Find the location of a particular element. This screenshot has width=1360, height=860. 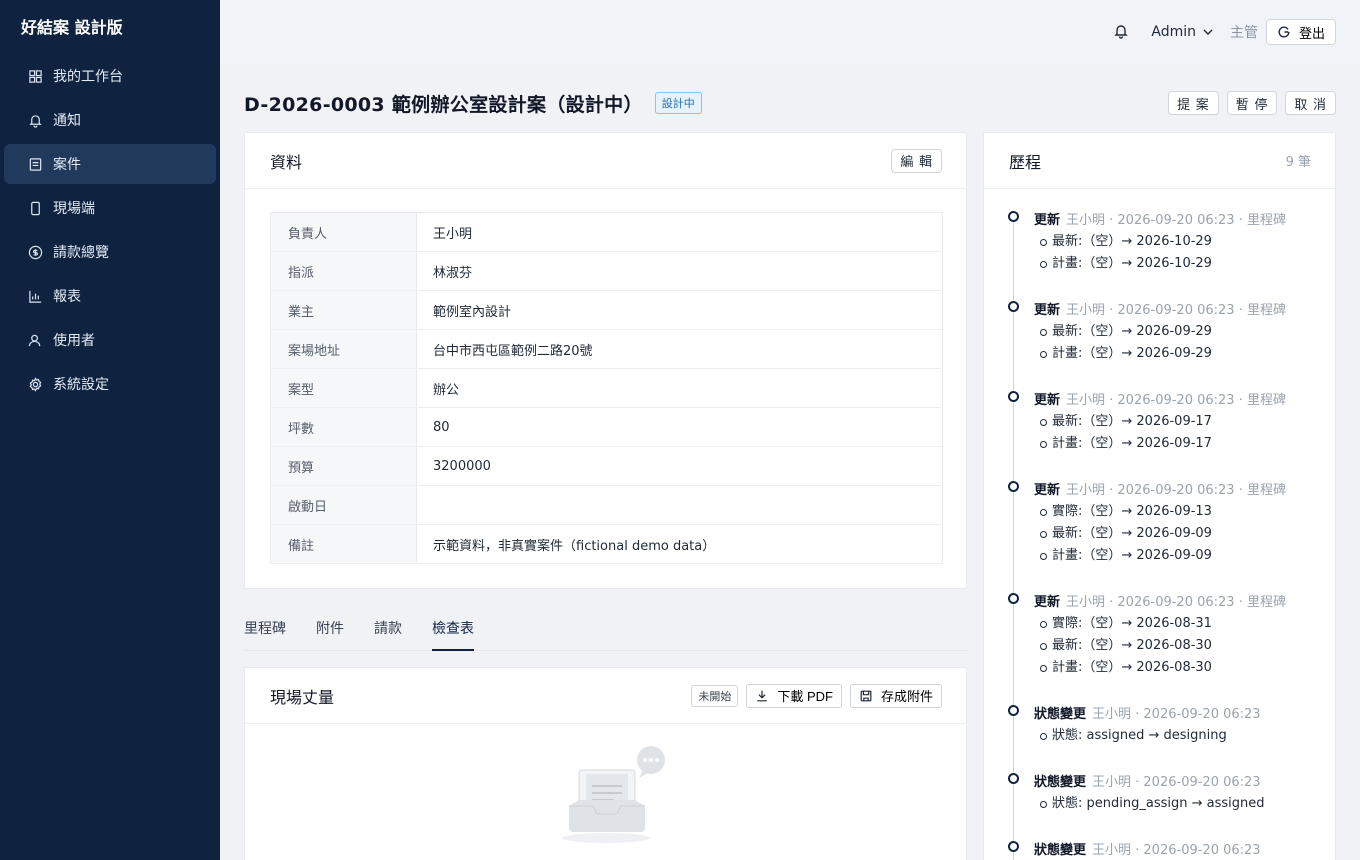

checklist-card-header: 現場丈量 未開始 下載 PDF 存成附件 is located at coordinates (605, 696).